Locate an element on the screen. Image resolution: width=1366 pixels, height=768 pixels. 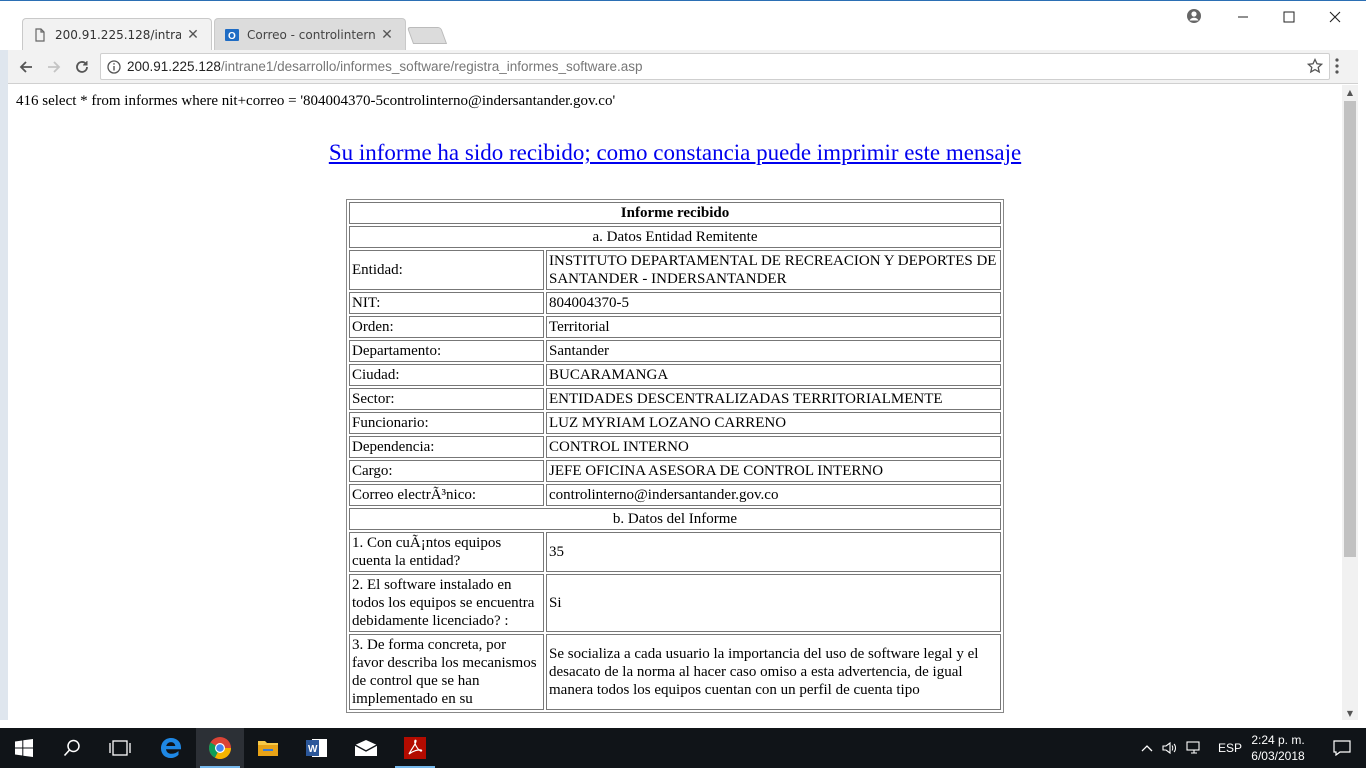
table-row: Orden: Territorial is located at coordinates (675, 327).